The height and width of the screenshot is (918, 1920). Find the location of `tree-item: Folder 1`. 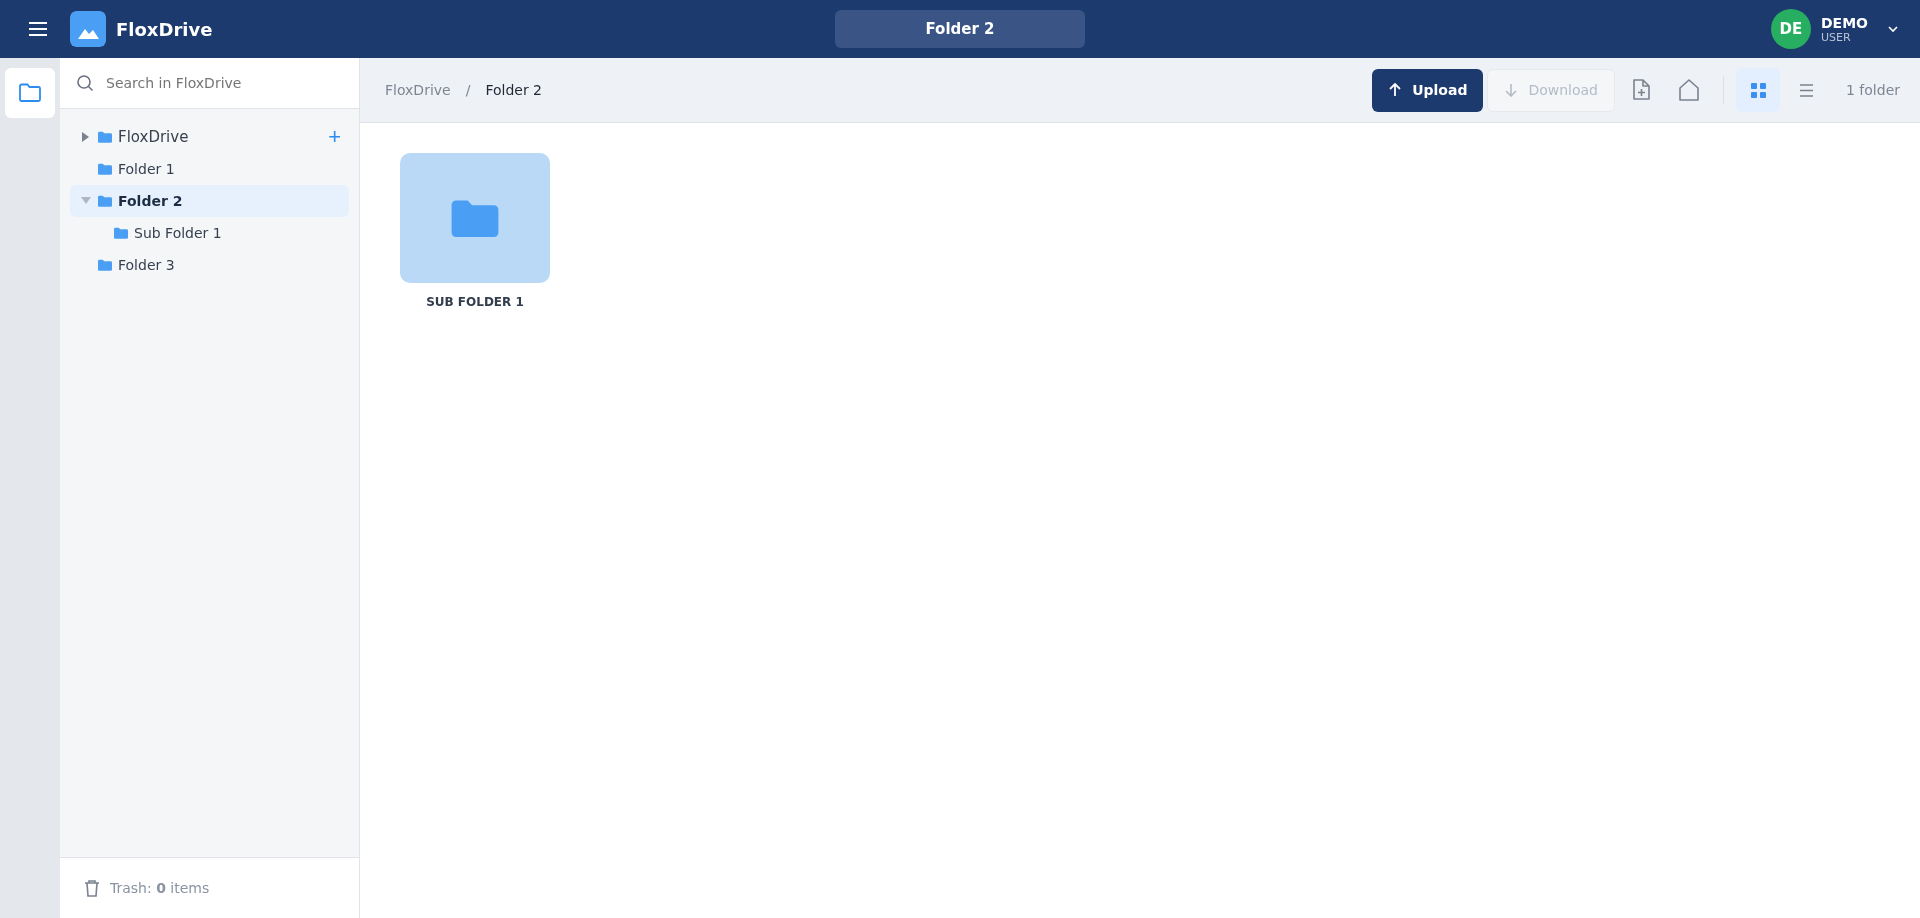

tree-item: Folder 1 is located at coordinates (209, 169).